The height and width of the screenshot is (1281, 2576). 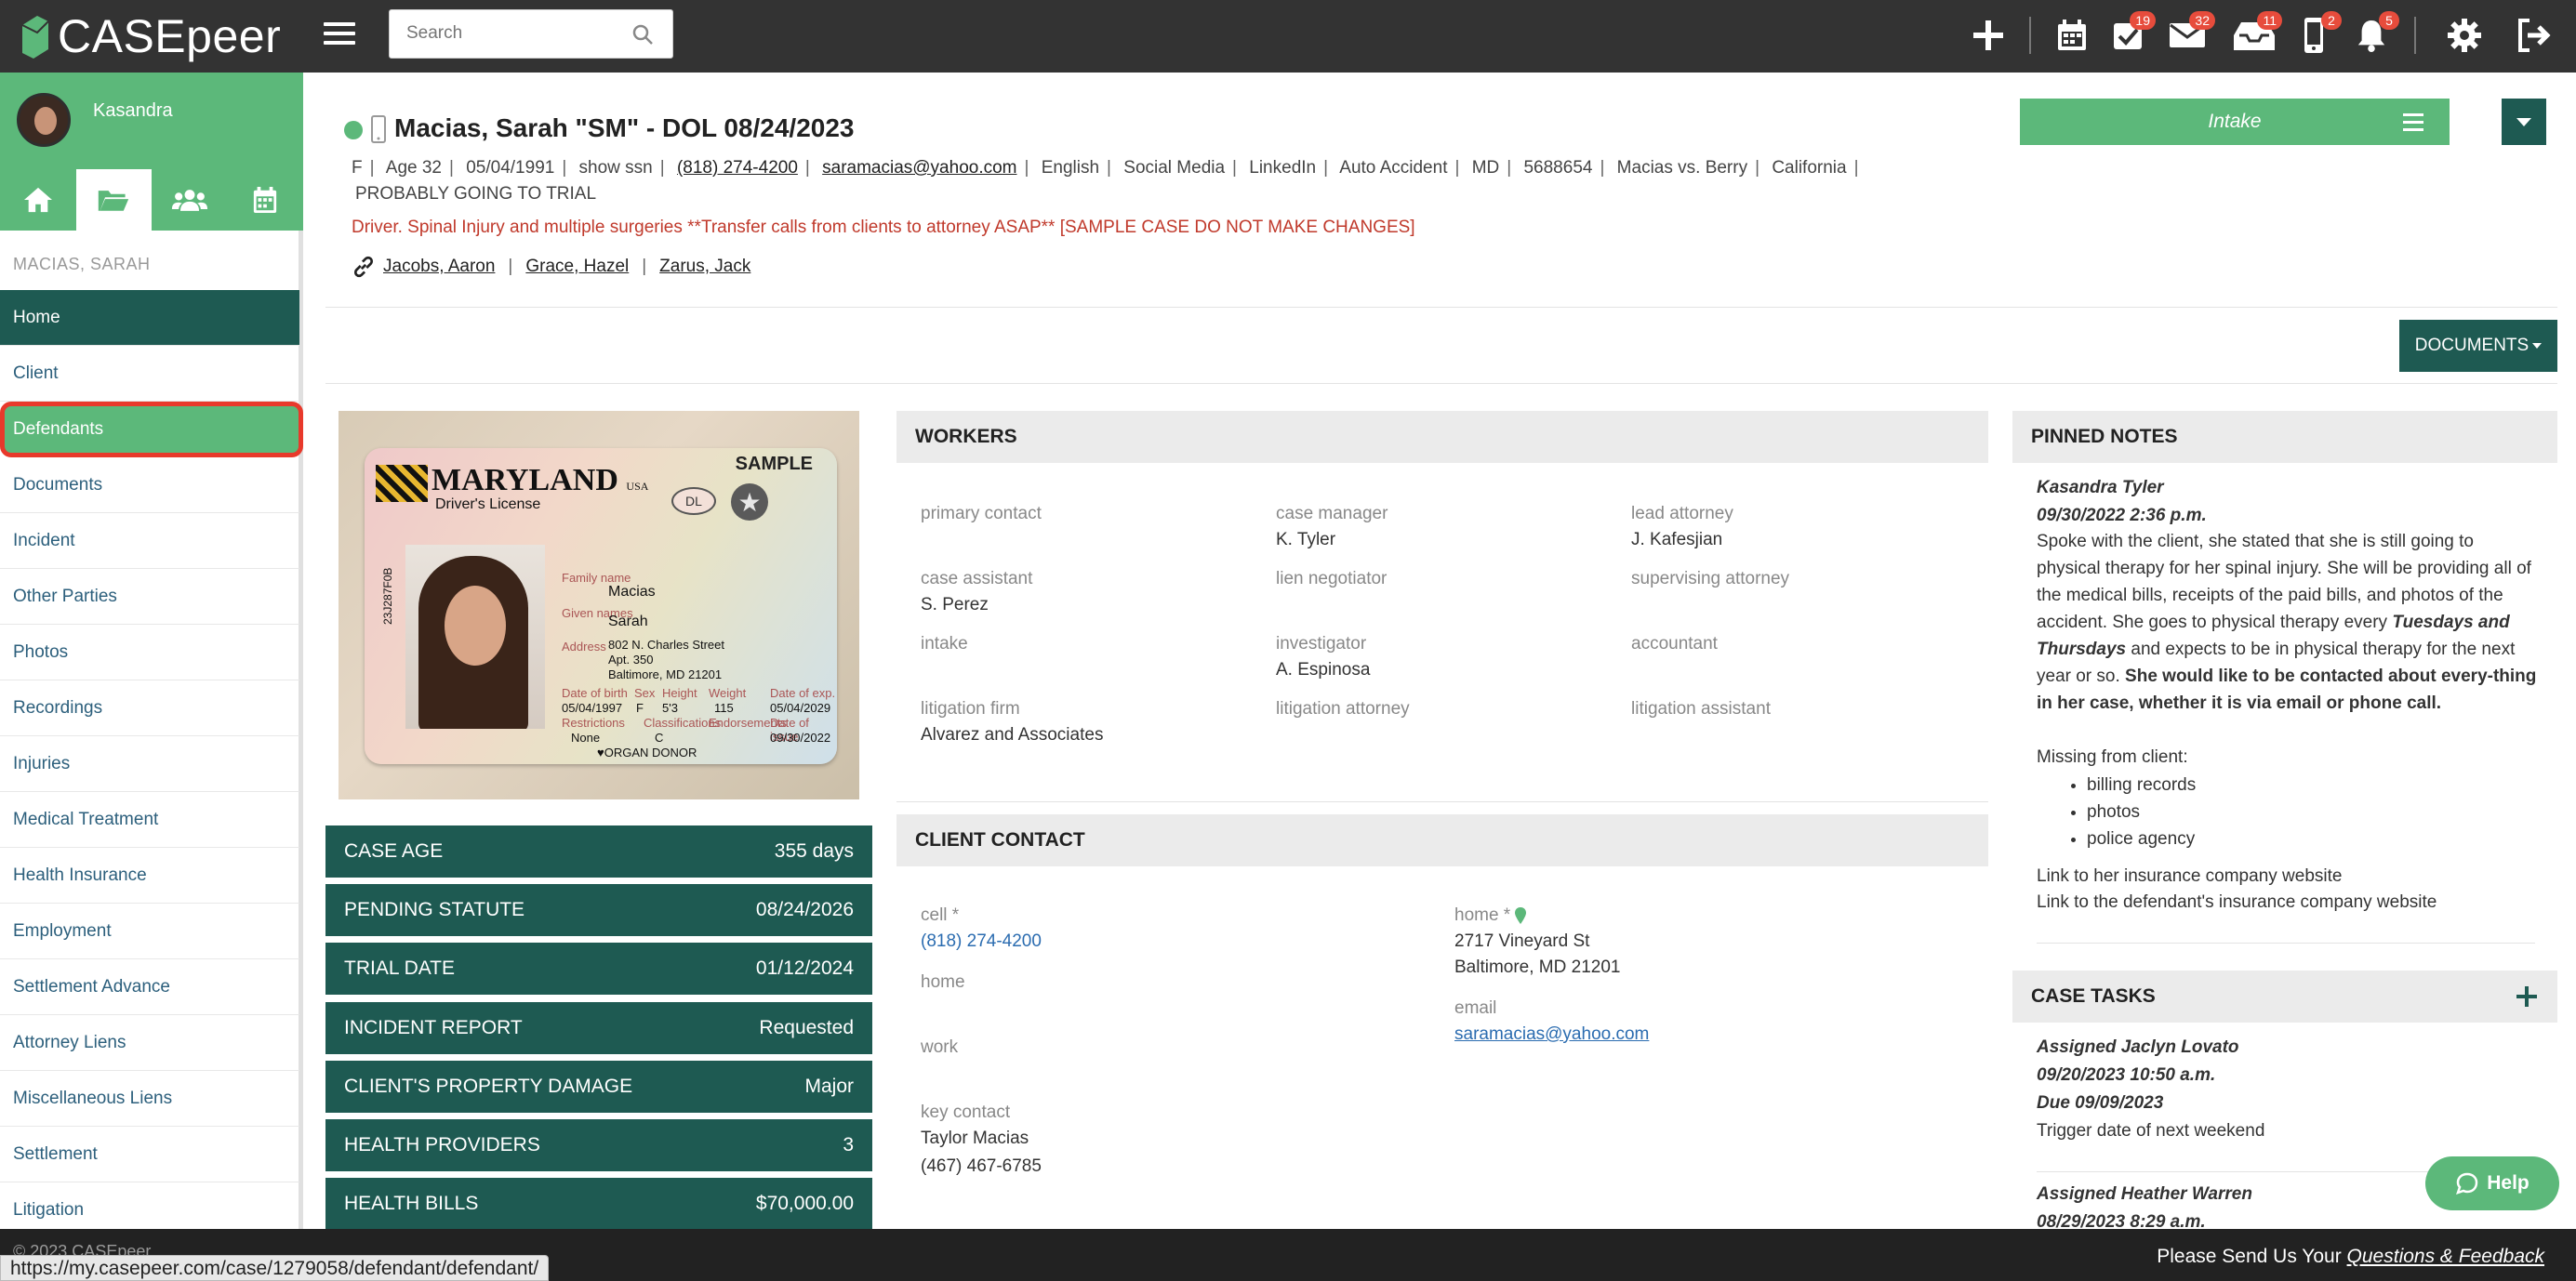 I want to click on license-issue: 09/30/2022, so click(x=800, y=738).